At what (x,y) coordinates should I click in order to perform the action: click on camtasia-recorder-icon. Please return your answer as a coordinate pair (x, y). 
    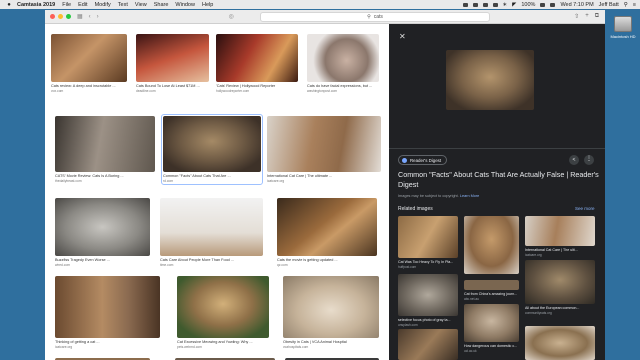
    Looking at the image, I should click on (465, 4).